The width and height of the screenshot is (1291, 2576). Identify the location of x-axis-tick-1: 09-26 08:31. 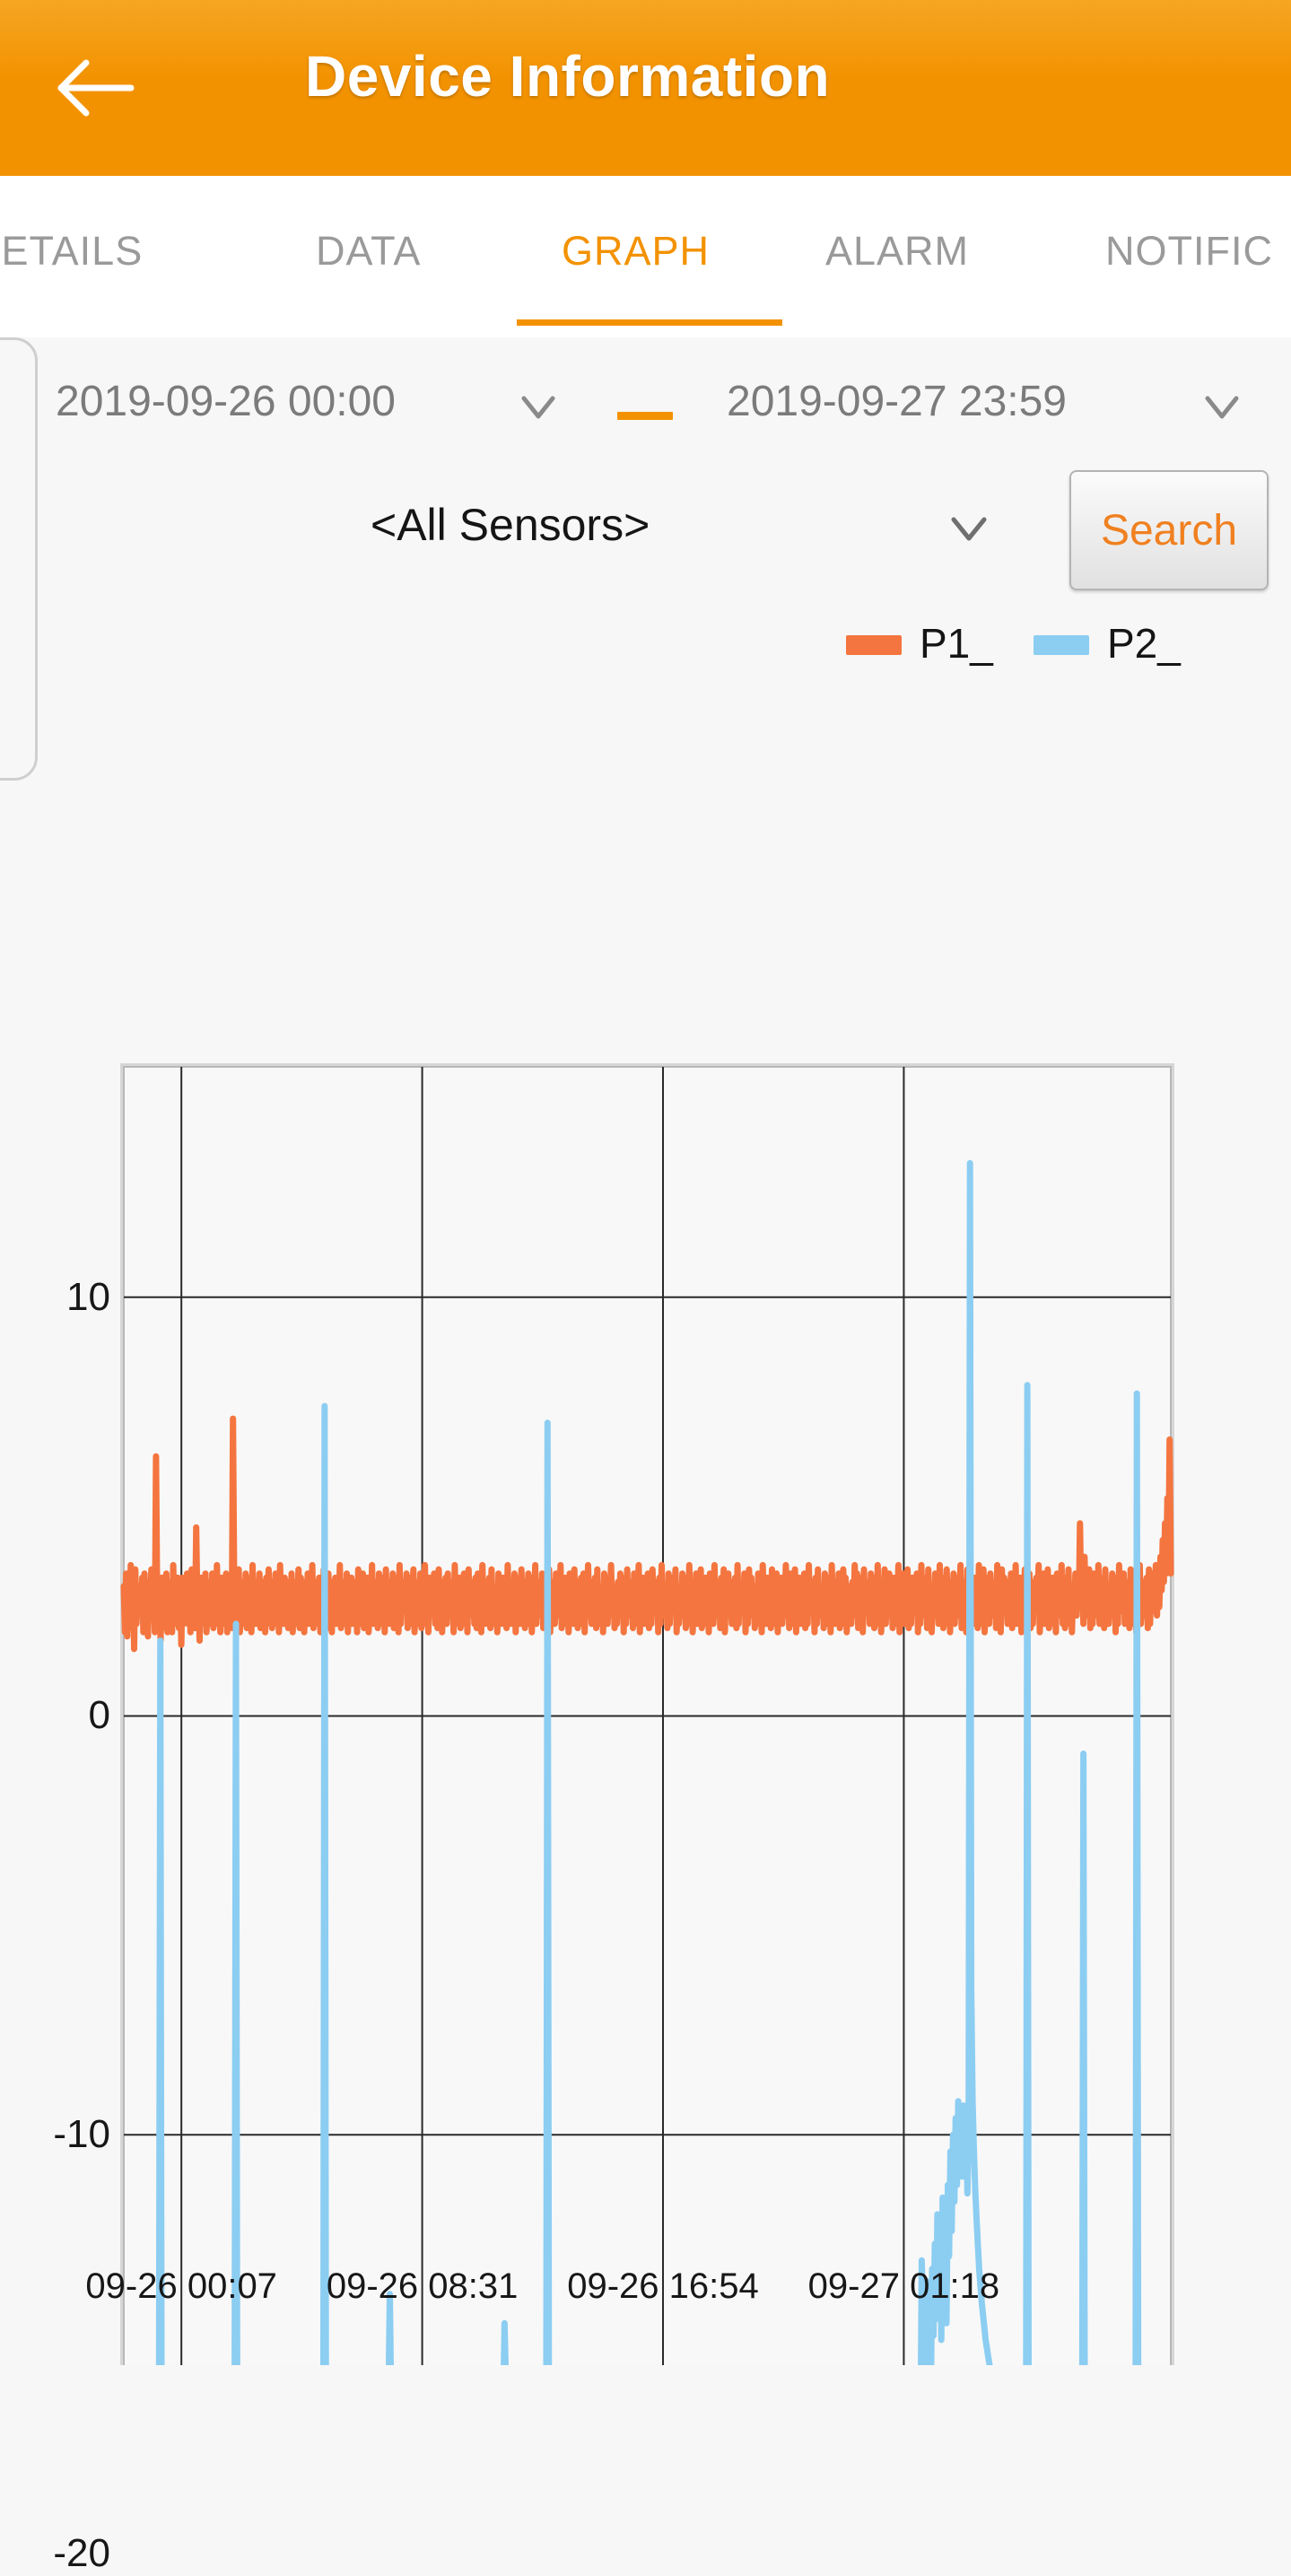
(422, 2286).